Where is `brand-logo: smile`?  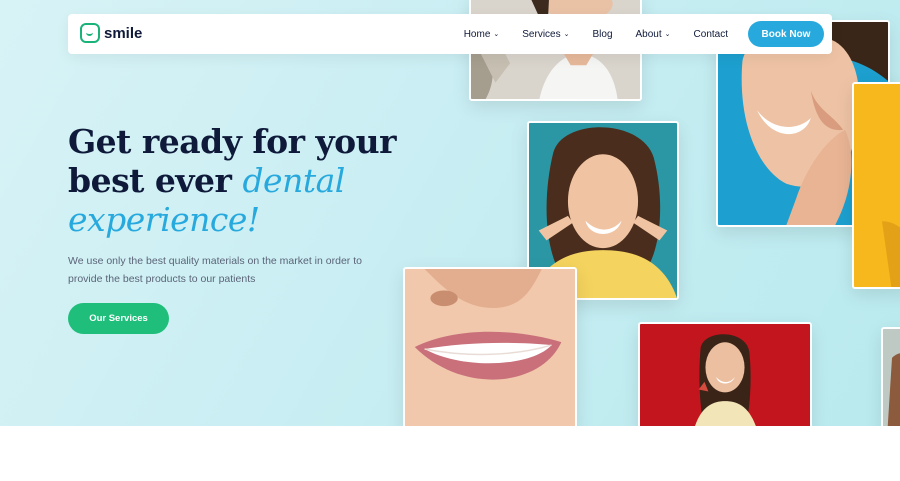
brand-logo: smile is located at coordinates (111, 33).